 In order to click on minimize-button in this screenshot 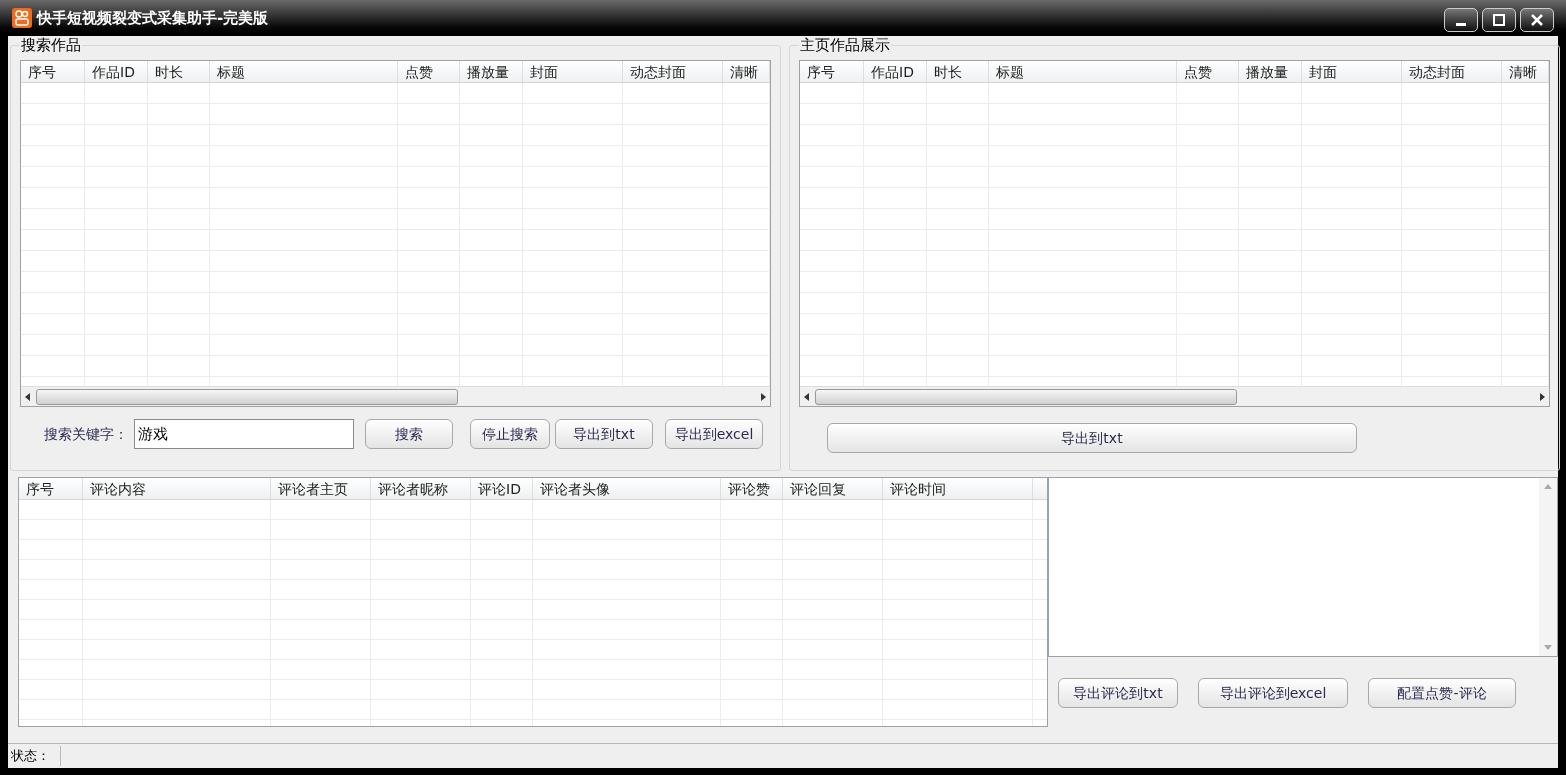, I will do `click(1461, 20)`.